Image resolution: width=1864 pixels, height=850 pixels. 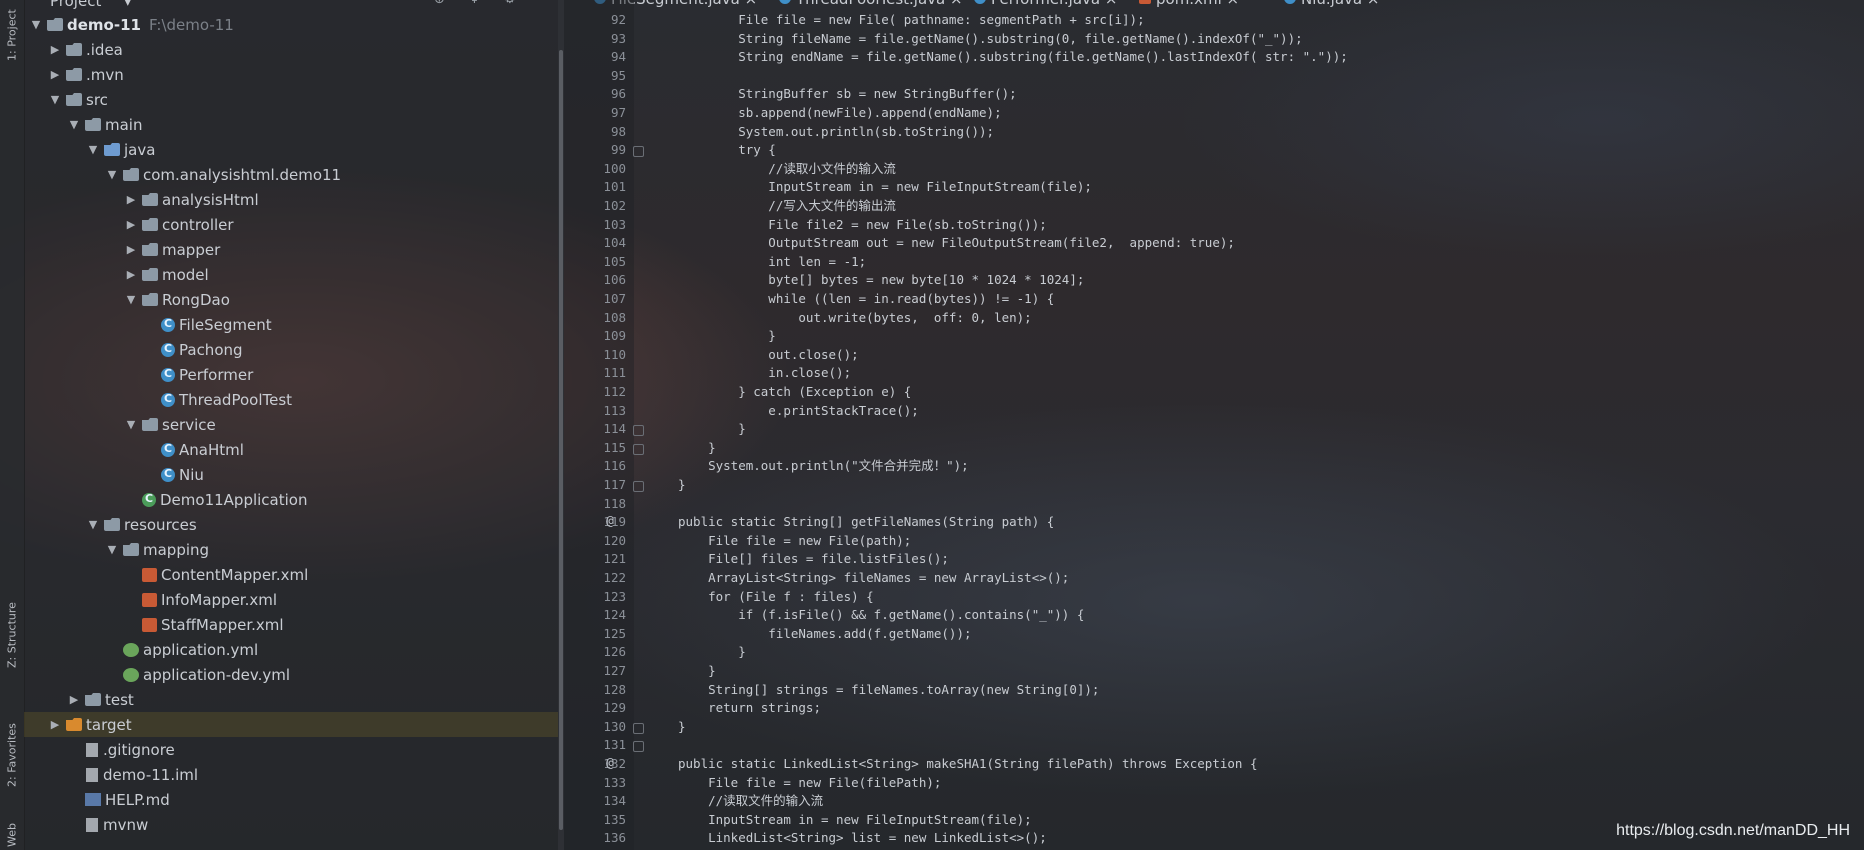 I want to click on tree-item: application.yml, so click(x=291, y=649).